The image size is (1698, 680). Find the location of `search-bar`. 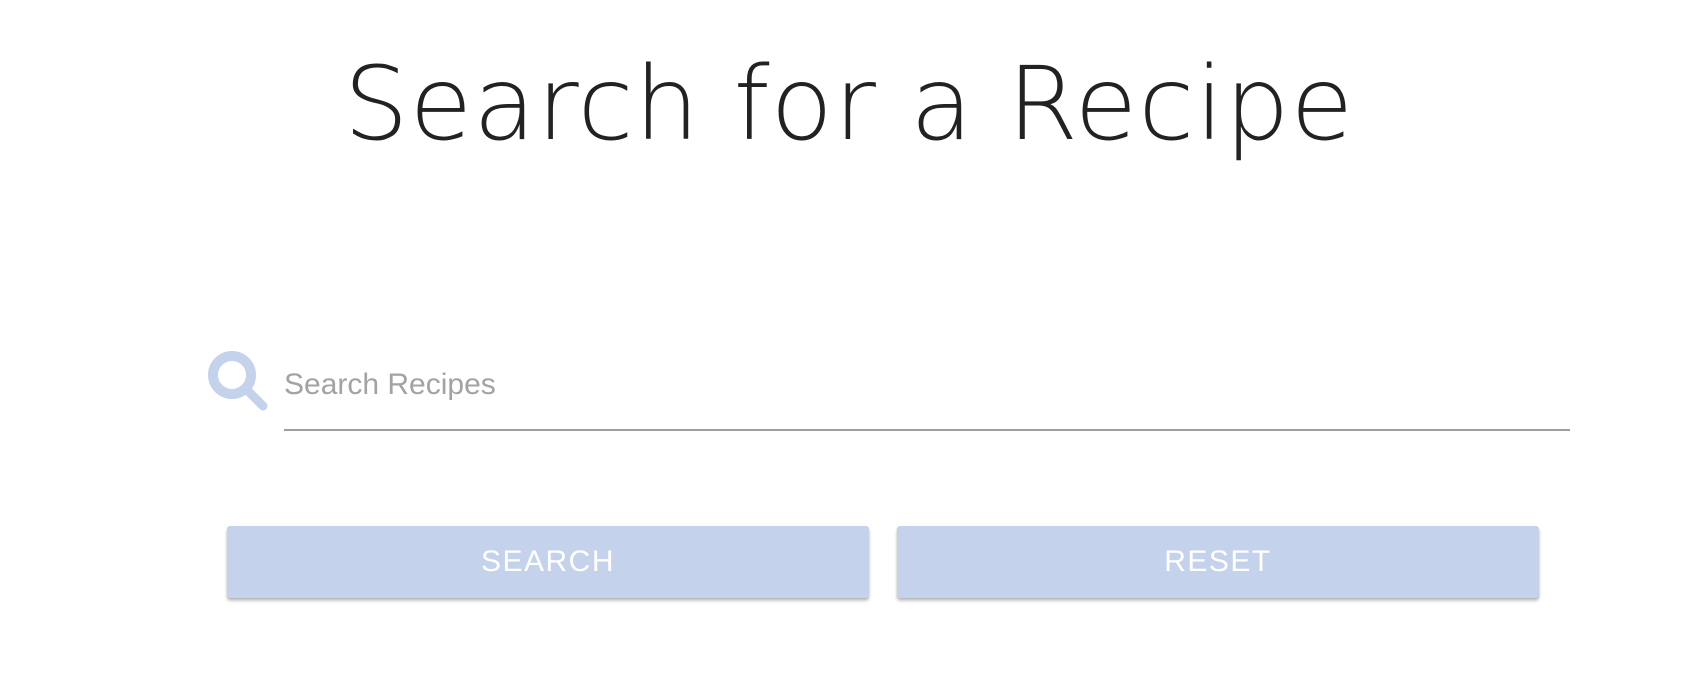

search-bar is located at coordinates (889, 388).